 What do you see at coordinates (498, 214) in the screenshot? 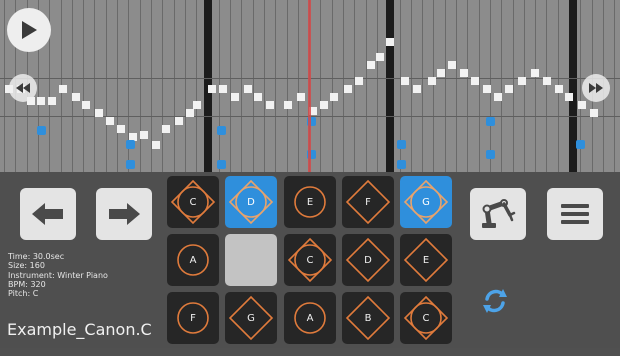
I see `robot-arm-button` at bounding box center [498, 214].